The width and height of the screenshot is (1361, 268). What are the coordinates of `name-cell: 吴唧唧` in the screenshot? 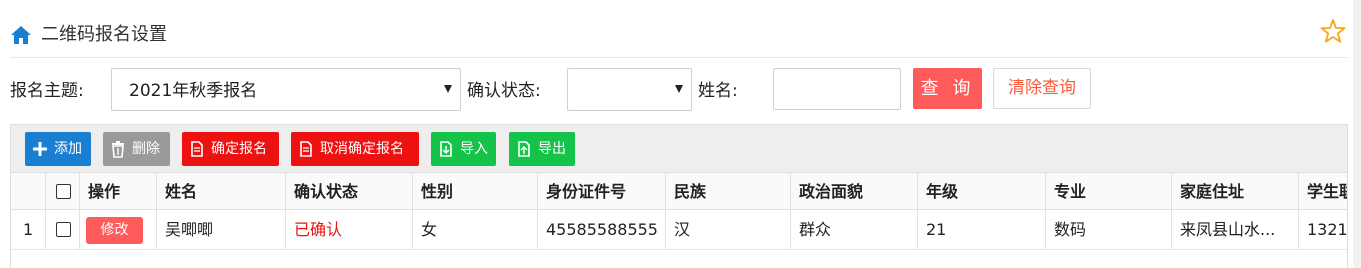 It's located at (220, 229).